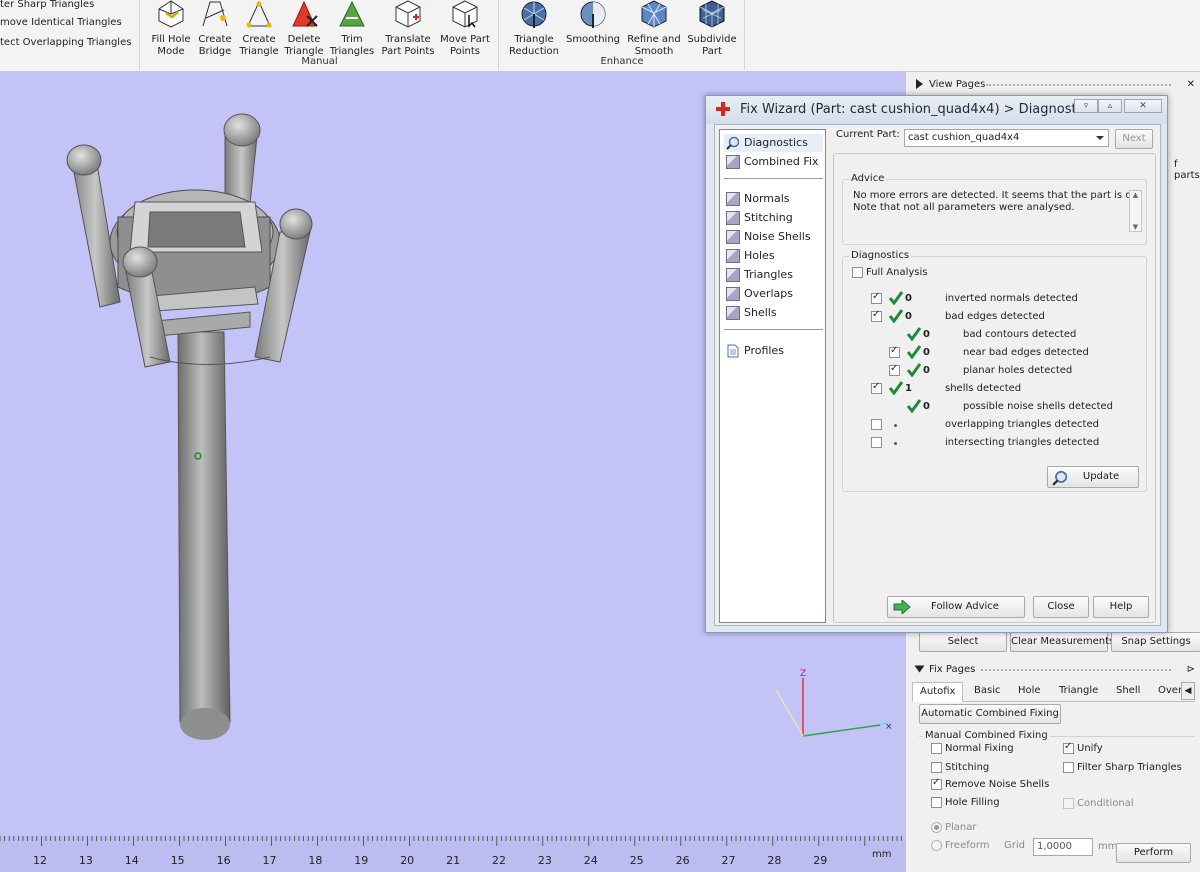 The height and width of the screenshot is (872, 1200). Describe the element at coordinates (773, 256) in the screenshot. I see `nav-item-holes: Holes` at that location.